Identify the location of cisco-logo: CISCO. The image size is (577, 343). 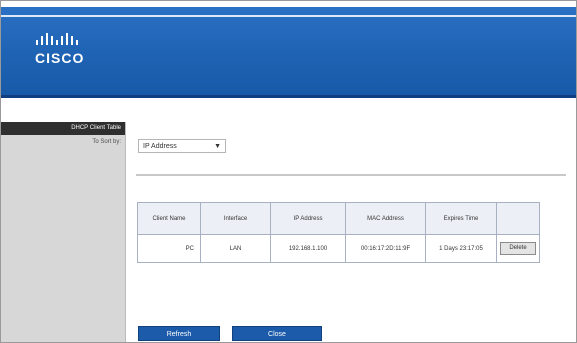
(75, 54).